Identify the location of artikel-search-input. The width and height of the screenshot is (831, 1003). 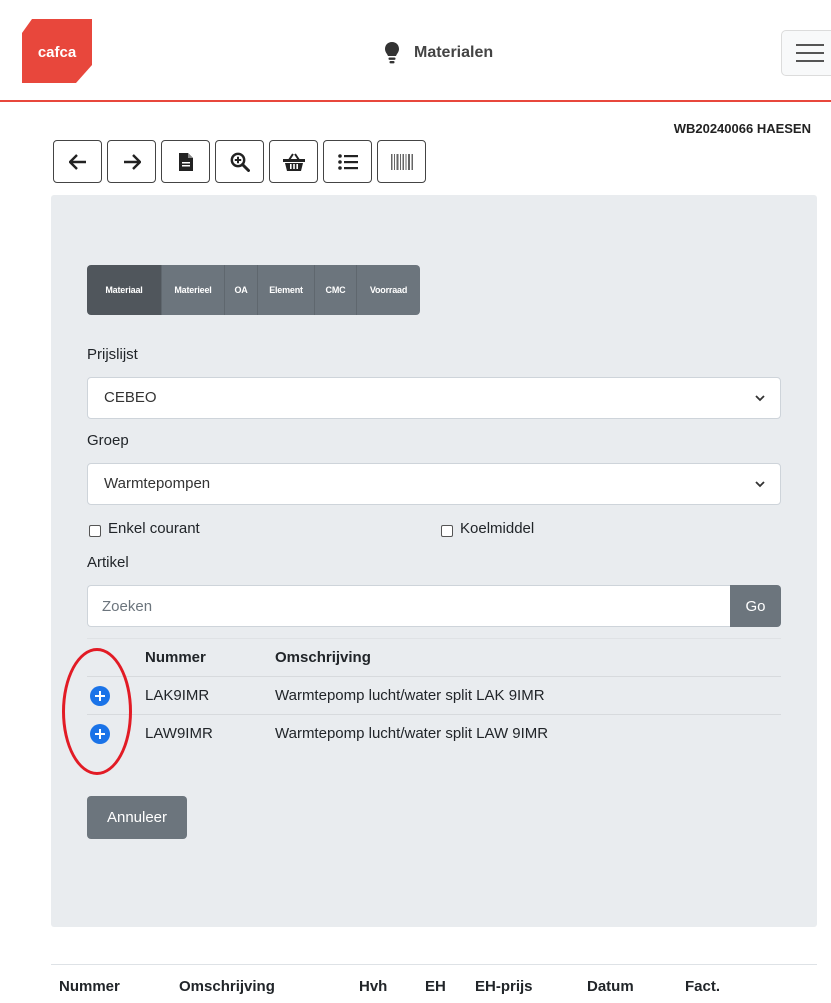
(408, 606).